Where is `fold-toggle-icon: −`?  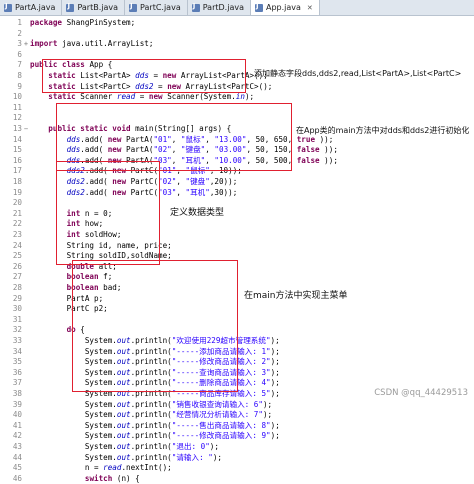
fold-toggle-icon: − is located at coordinates (26, 129).